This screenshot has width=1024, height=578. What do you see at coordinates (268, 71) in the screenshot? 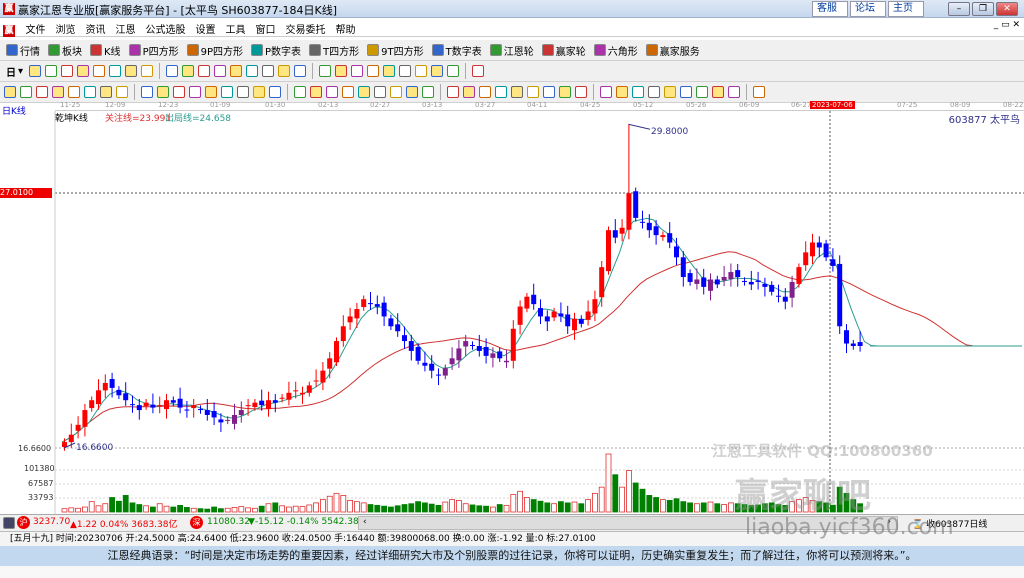
I see `shrink-icon` at bounding box center [268, 71].